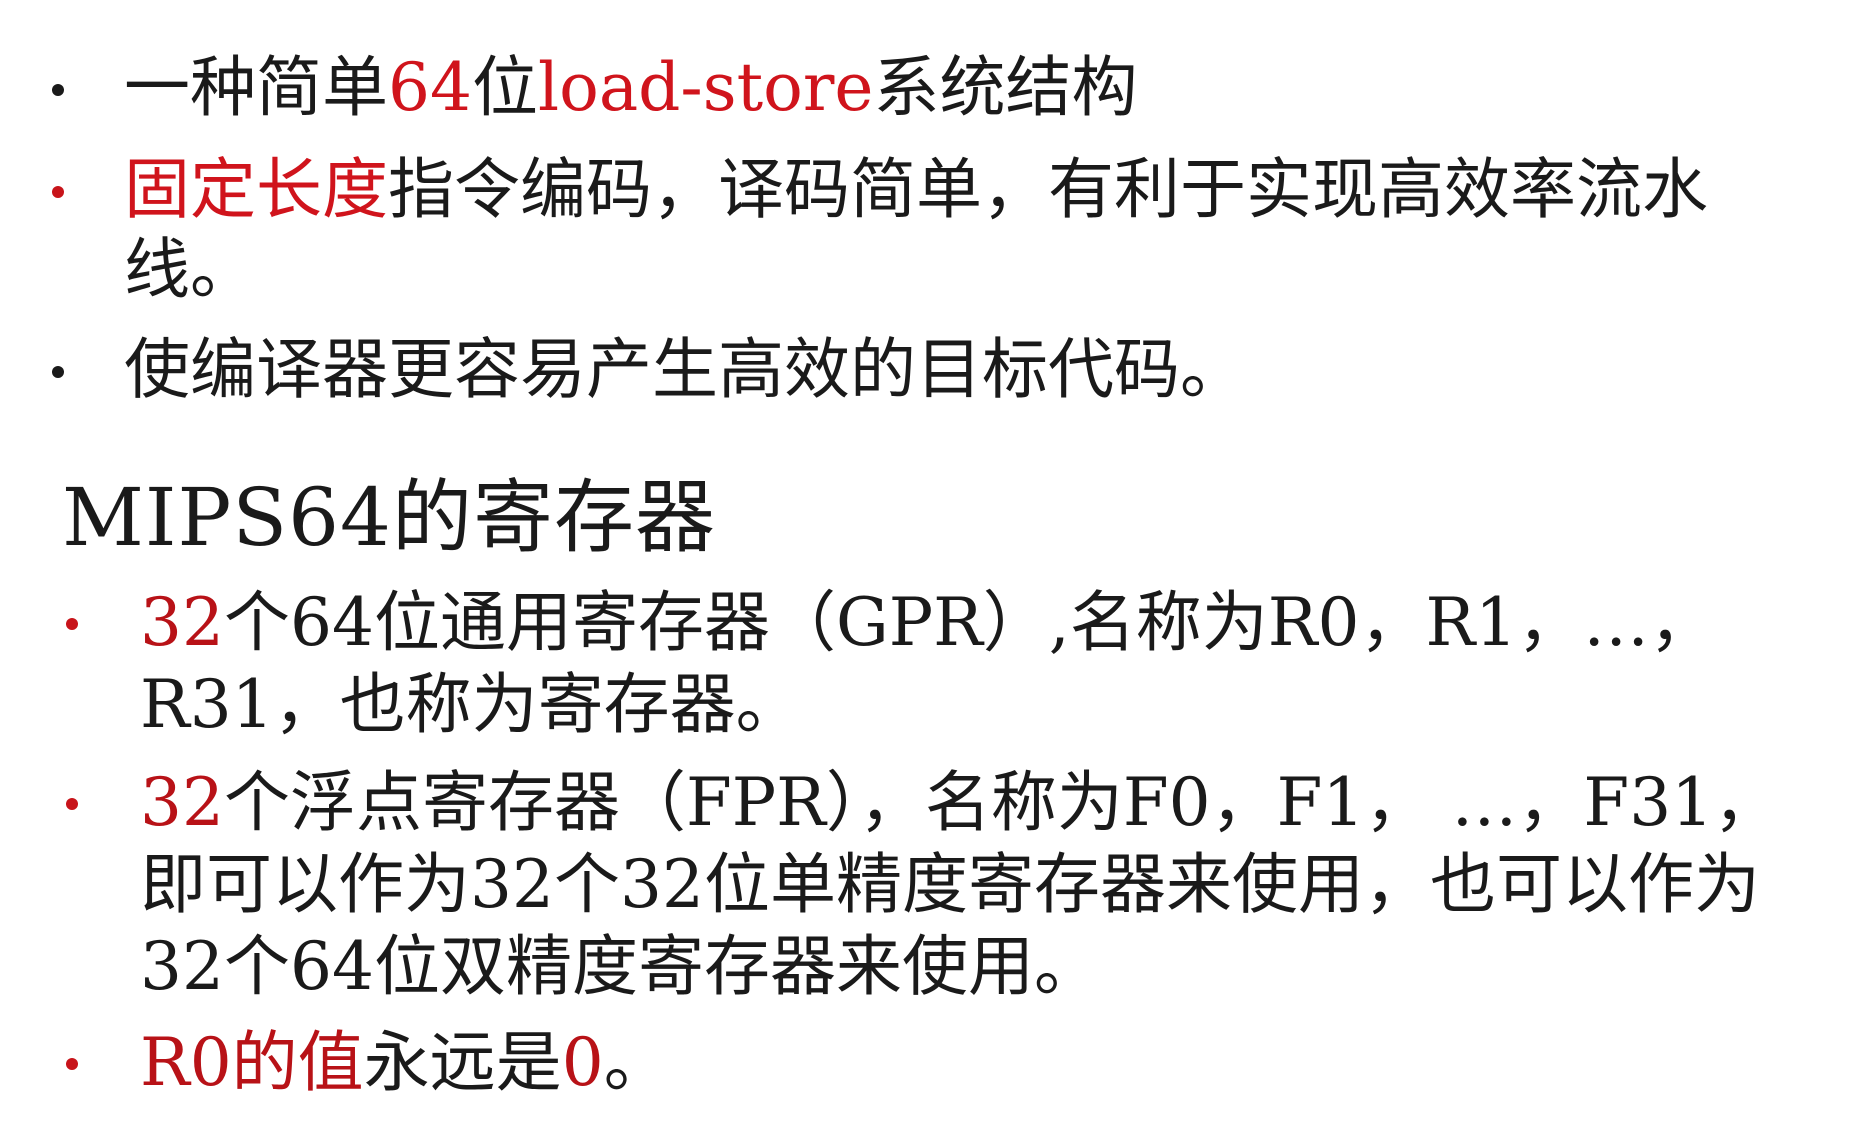 The height and width of the screenshot is (1138, 1862). I want to click on section-heading: MIPS64的寄存器, so click(389, 517).